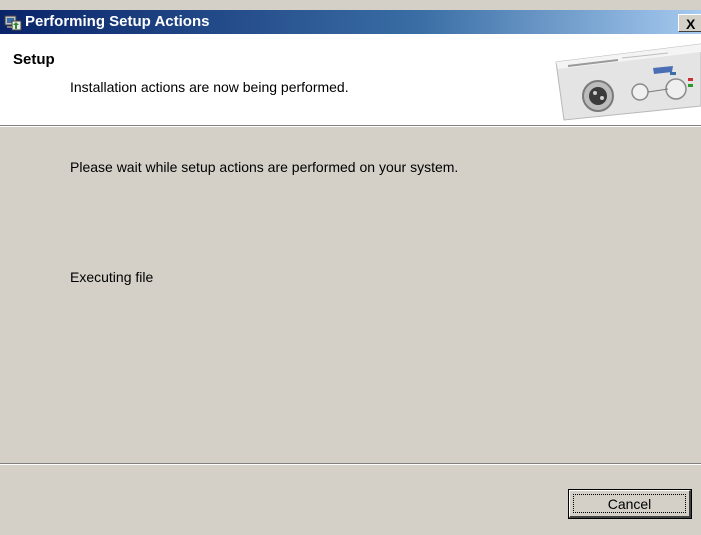 This screenshot has height=535, width=701. Describe the element at coordinates (34, 59) in the screenshot. I see `header-title: Setup` at that location.